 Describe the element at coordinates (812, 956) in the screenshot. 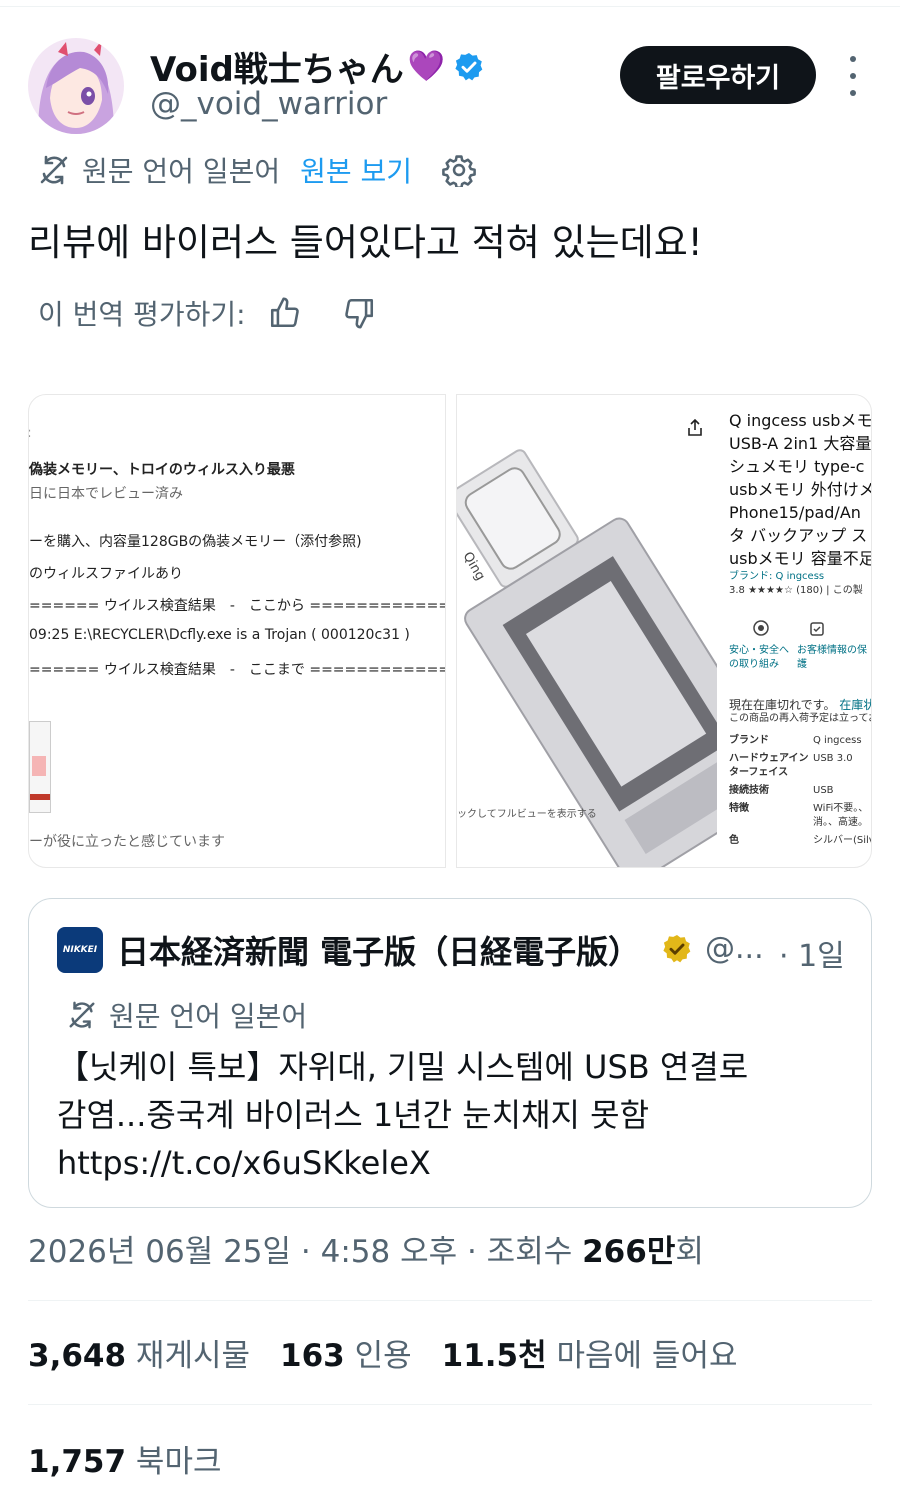

I see `quoted-timestamp: · 1일` at that location.